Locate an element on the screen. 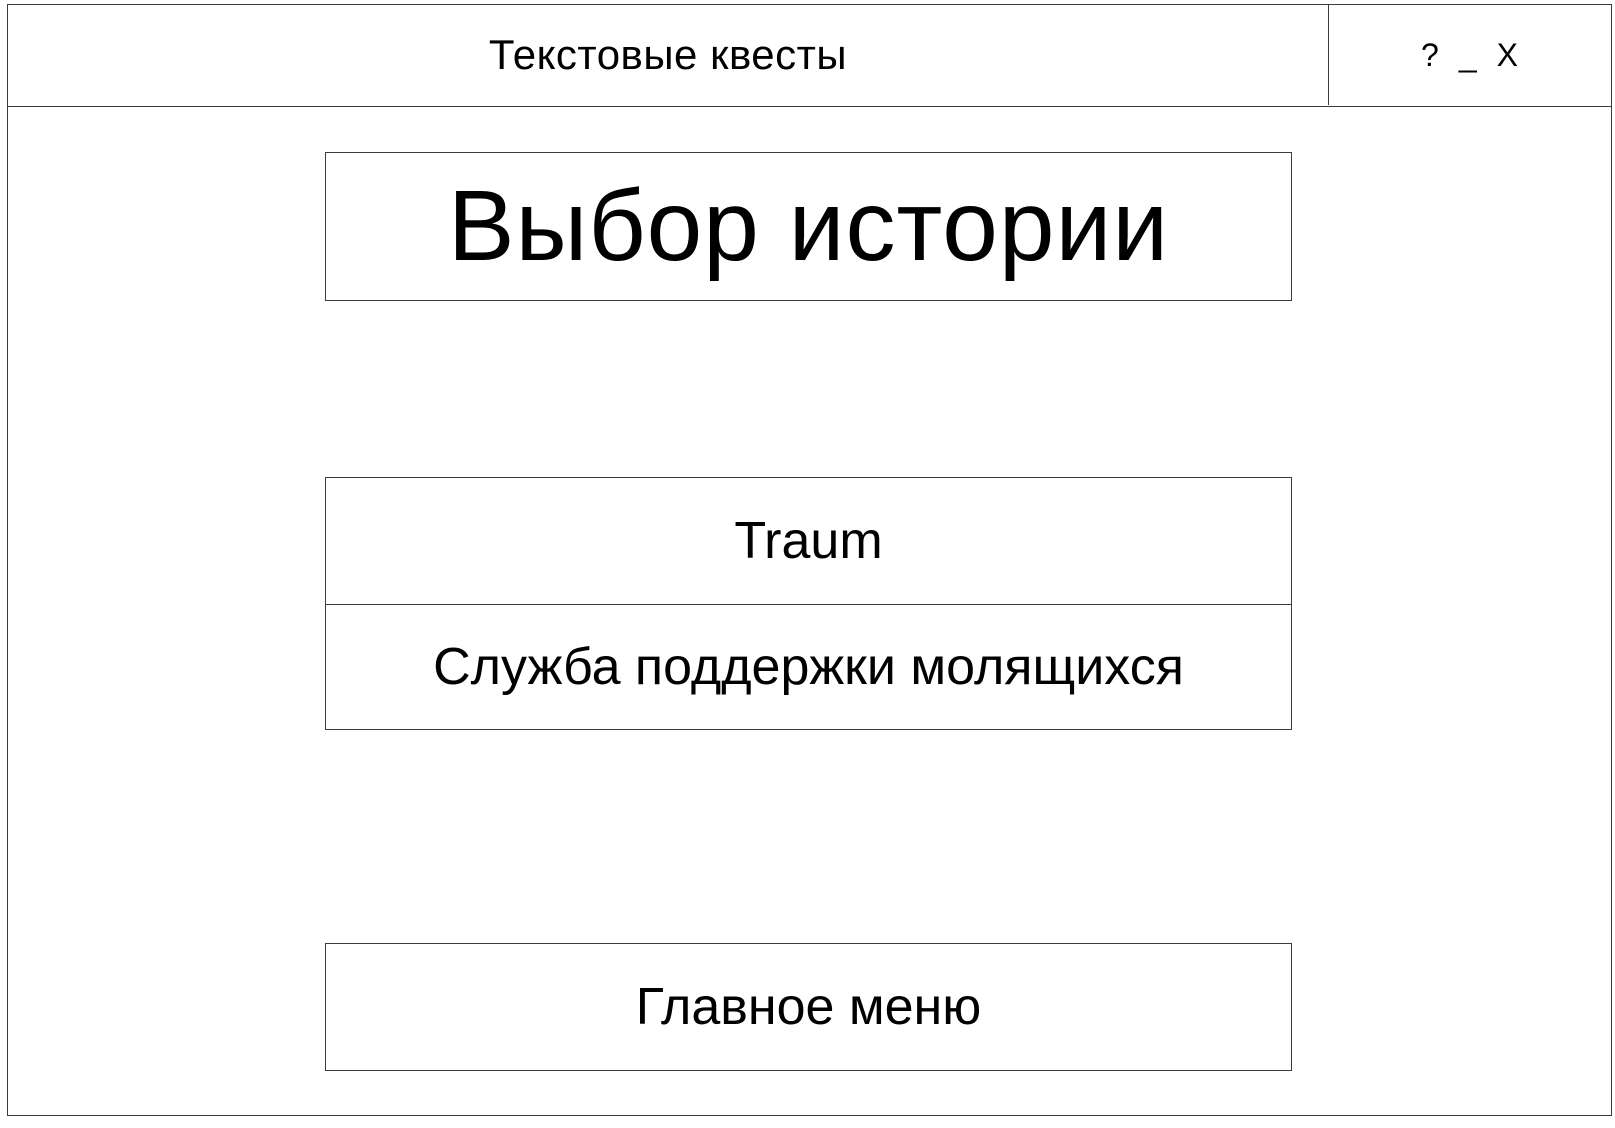 The height and width of the screenshot is (1128, 1615). title-bar: Текстовые квесты ? _ X is located at coordinates (809, 56).